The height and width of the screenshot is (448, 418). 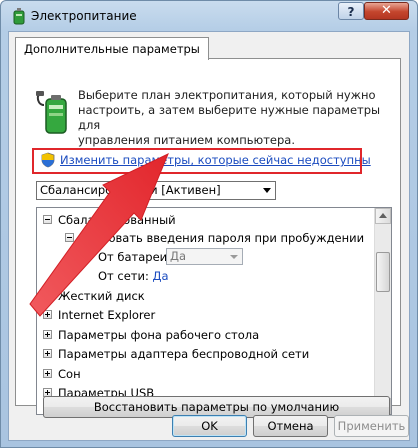 What do you see at coordinates (130, 190) in the screenshot?
I see `power-plan-value: Сбалансированный [Активен]` at bounding box center [130, 190].